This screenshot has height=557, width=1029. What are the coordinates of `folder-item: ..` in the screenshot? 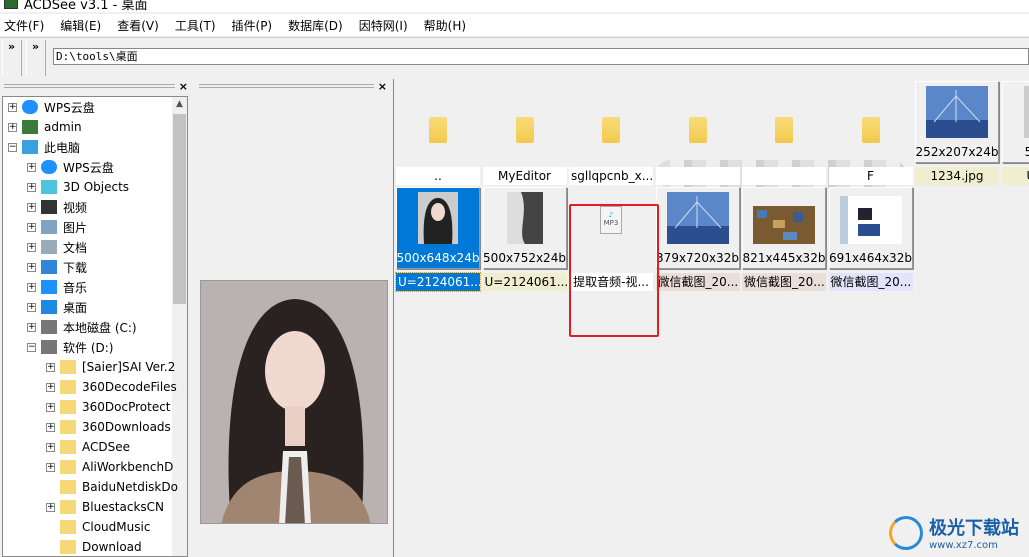 It's located at (438, 133).